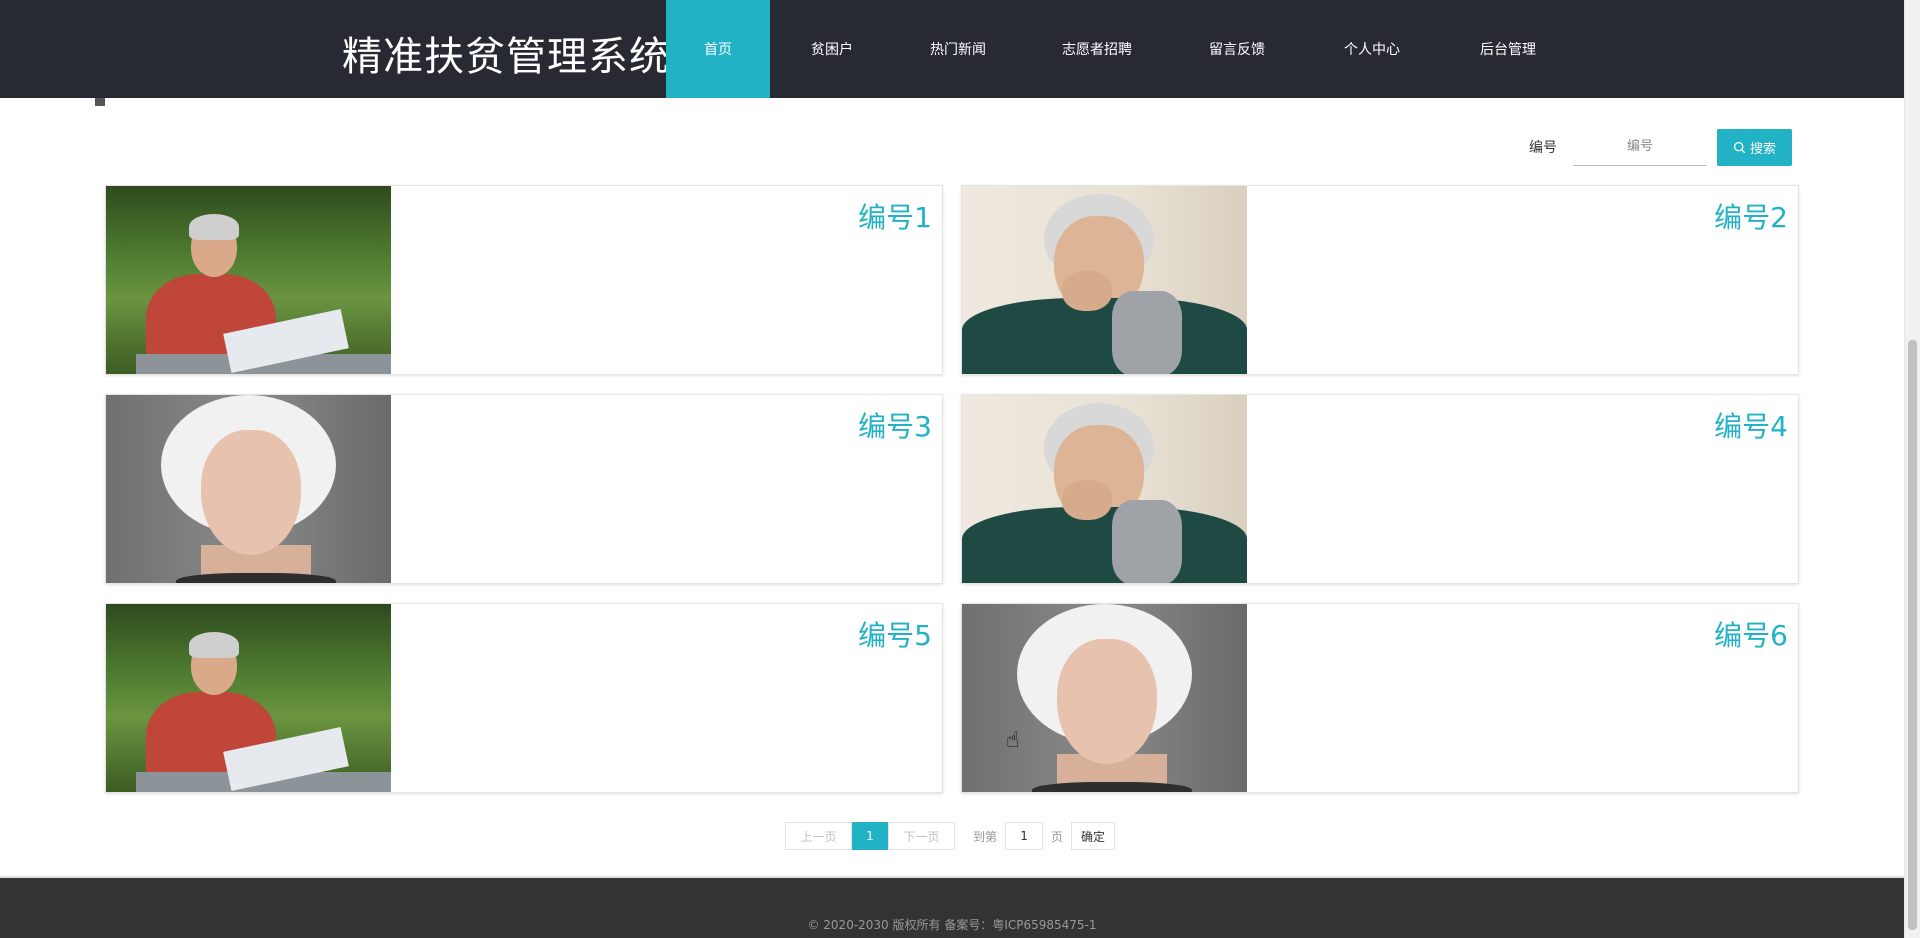  Describe the element at coordinates (1013, 740) in the screenshot. I see `hand-cursor-icon: ☝` at that location.